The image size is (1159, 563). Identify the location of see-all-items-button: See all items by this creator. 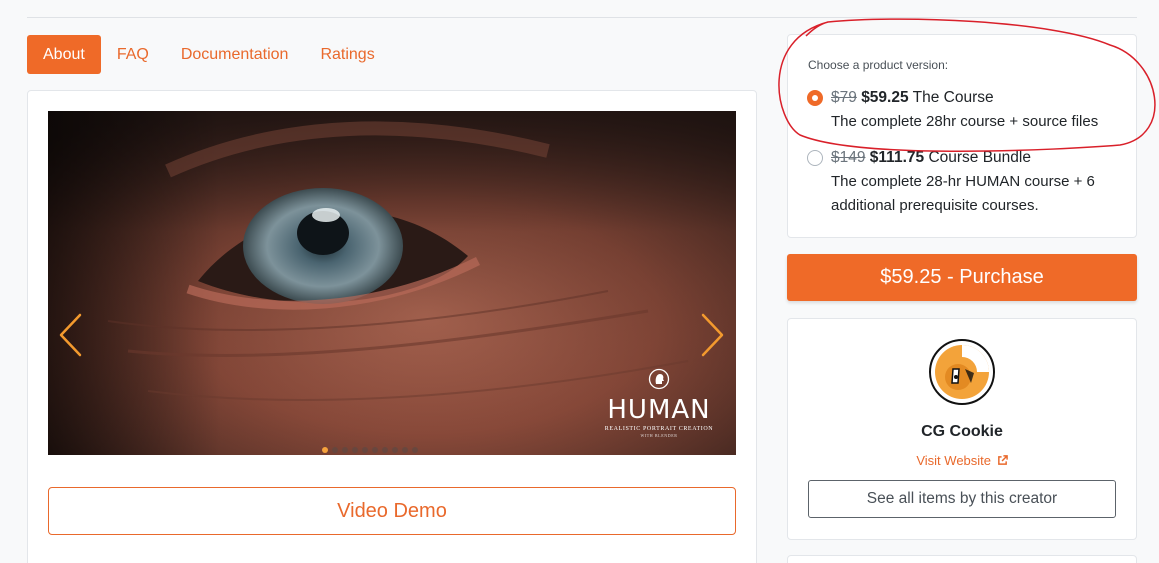
(962, 499).